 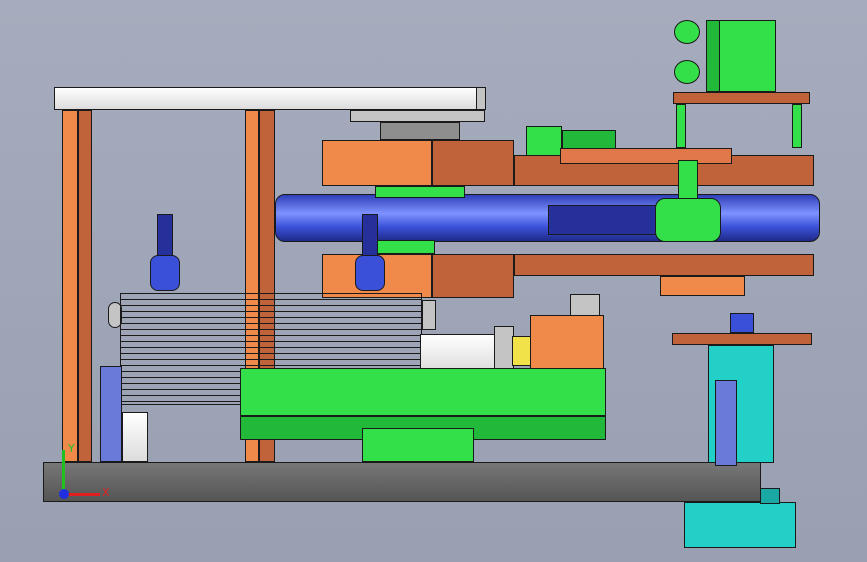 What do you see at coordinates (687, 32) in the screenshot?
I see `roller-top-icon` at bounding box center [687, 32].